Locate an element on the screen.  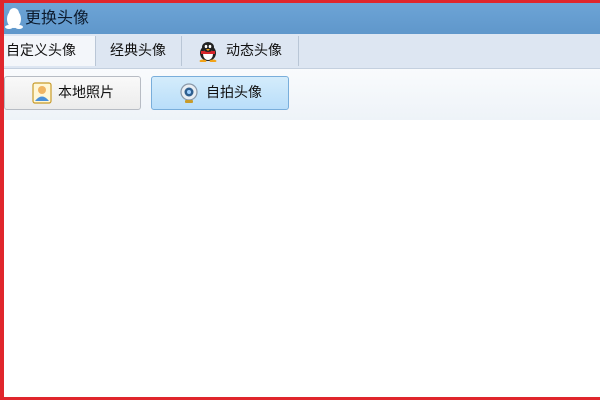
tab-animated-avatar: 动态头像 is located at coordinates (240, 51).